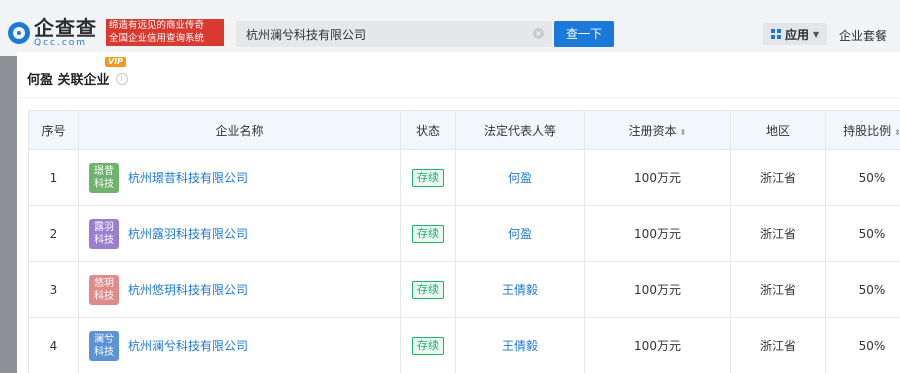  What do you see at coordinates (188, 177) in the screenshot?
I see `company-name-link: 杭州璟昔科技有限公司` at bounding box center [188, 177].